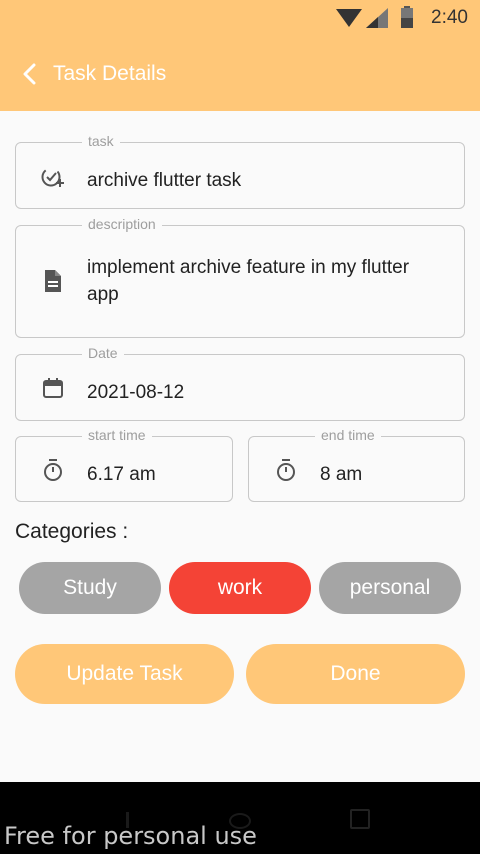 This screenshot has width=480, height=854. What do you see at coordinates (240, 383) in the screenshot?
I see `date-field: Date 2021-08-12` at bounding box center [240, 383].